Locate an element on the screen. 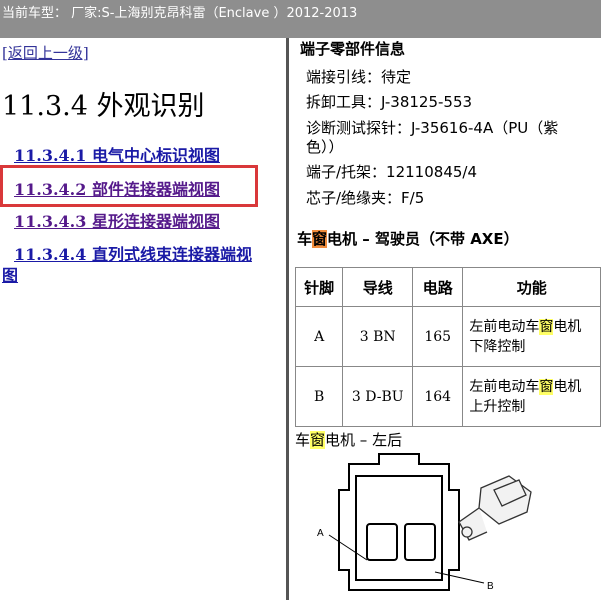 The image size is (601, 600). info-line: 芯子/绝缘夹：F/5 is located at coordinates (365, 198).